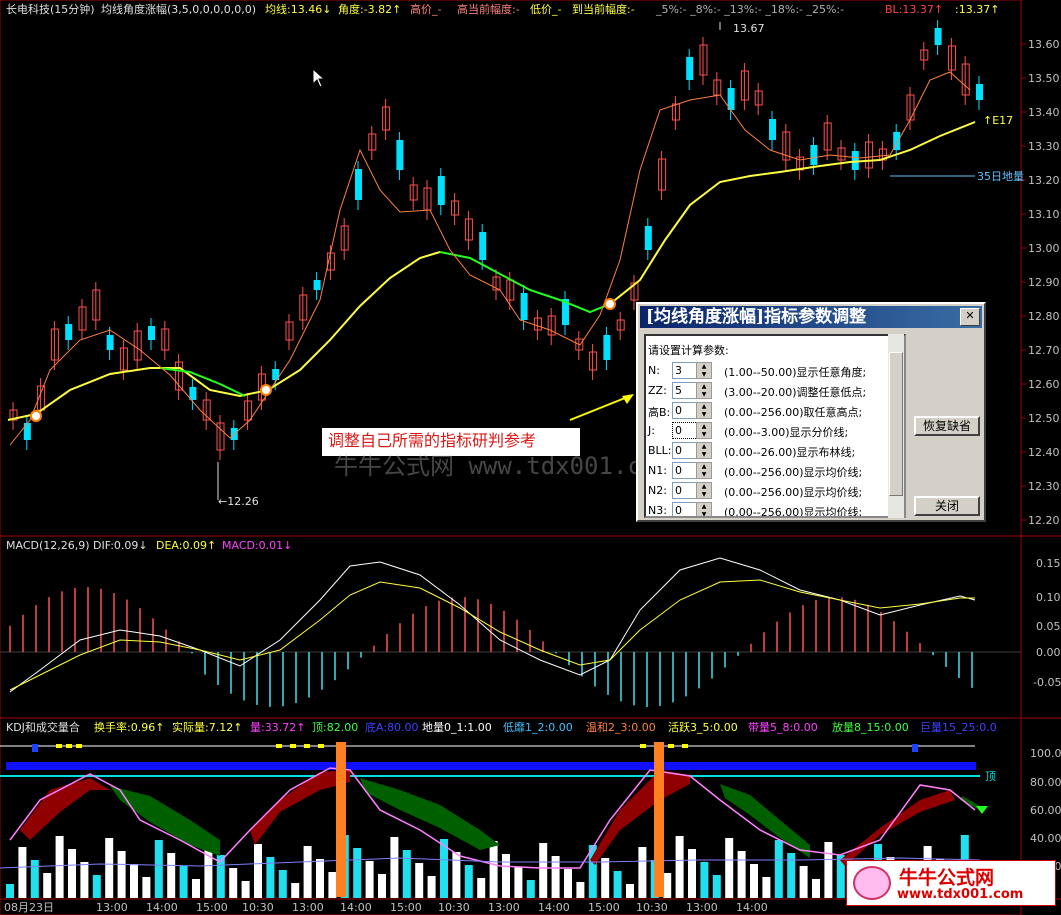 Image resolution: width=1061 pixels, height=915 pixels. I want to click on macd-value: MACD:0.01↓, so click(257, 545).